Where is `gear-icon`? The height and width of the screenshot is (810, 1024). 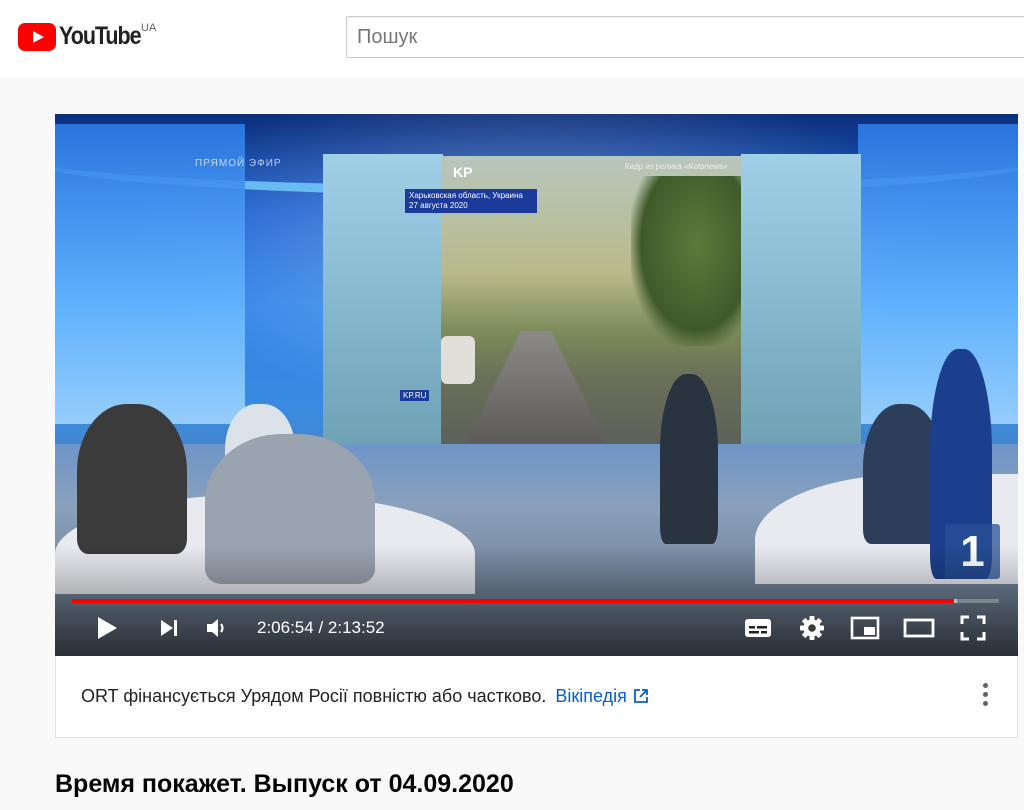
gear-icon is located at coordinates (812, 628).